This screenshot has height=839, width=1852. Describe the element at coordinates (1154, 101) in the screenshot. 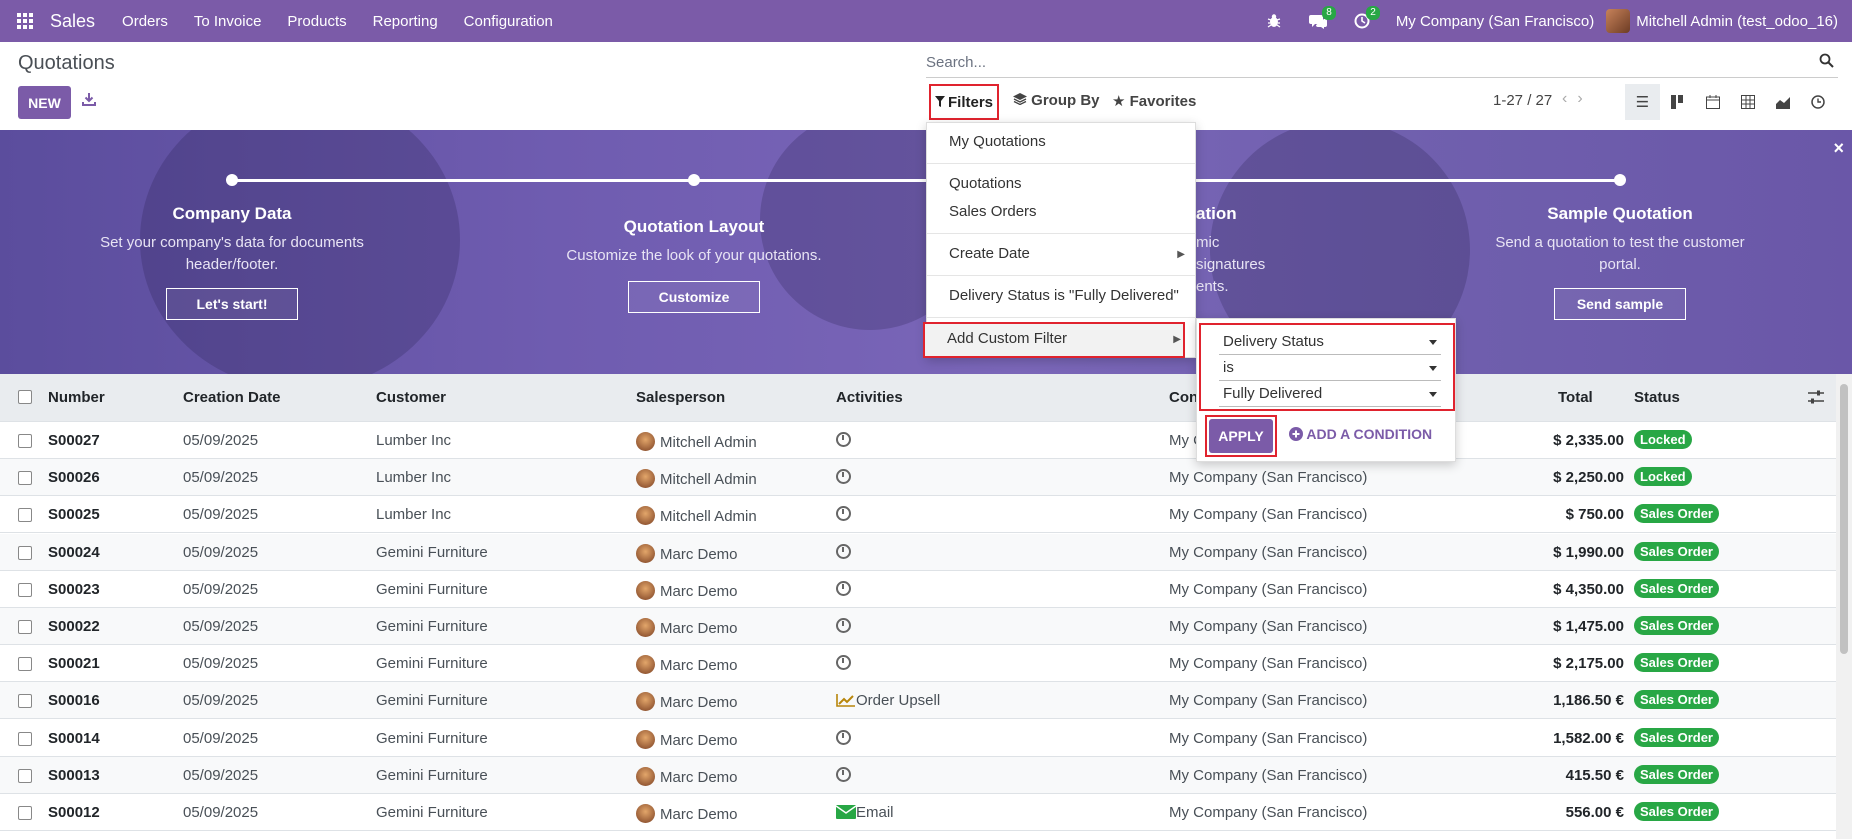

I see `favorites-button: ★ Favorites` at that location.